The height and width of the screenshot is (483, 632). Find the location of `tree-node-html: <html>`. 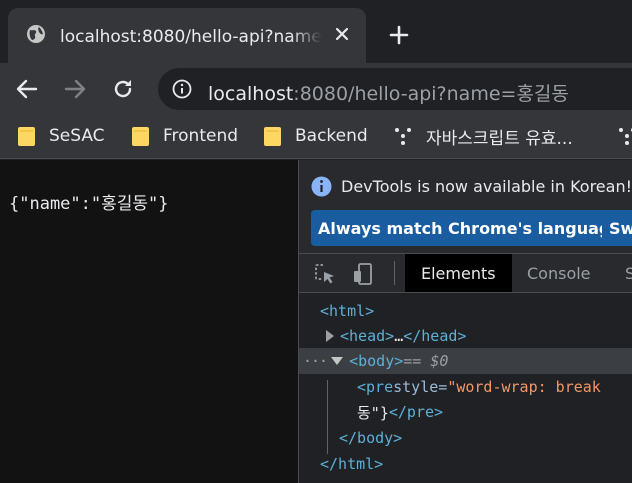

tree-node-html: <html> is located at coordinates (465, 311).